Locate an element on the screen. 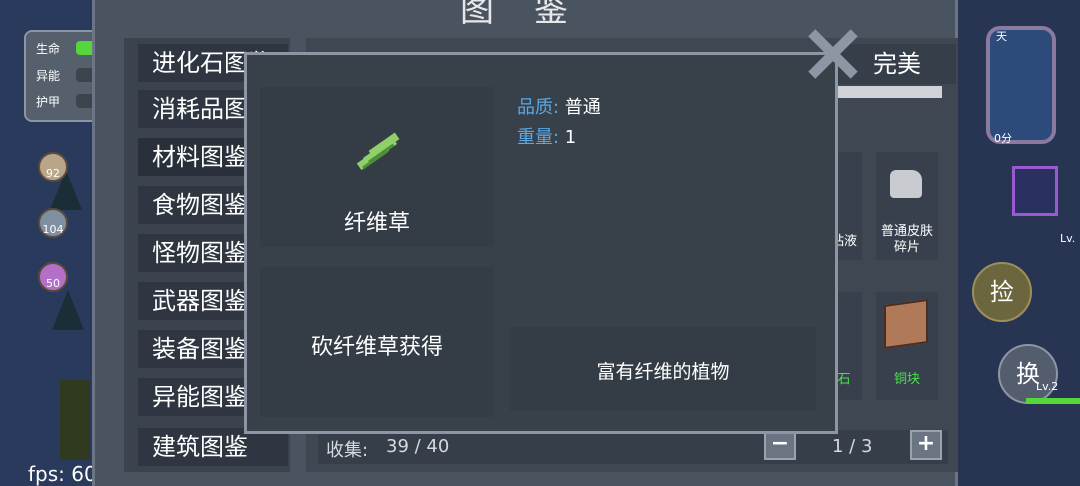 The width and height of the screenshot is (1080, 486). item-label: 铜块 is located at coordinates (906, 379).